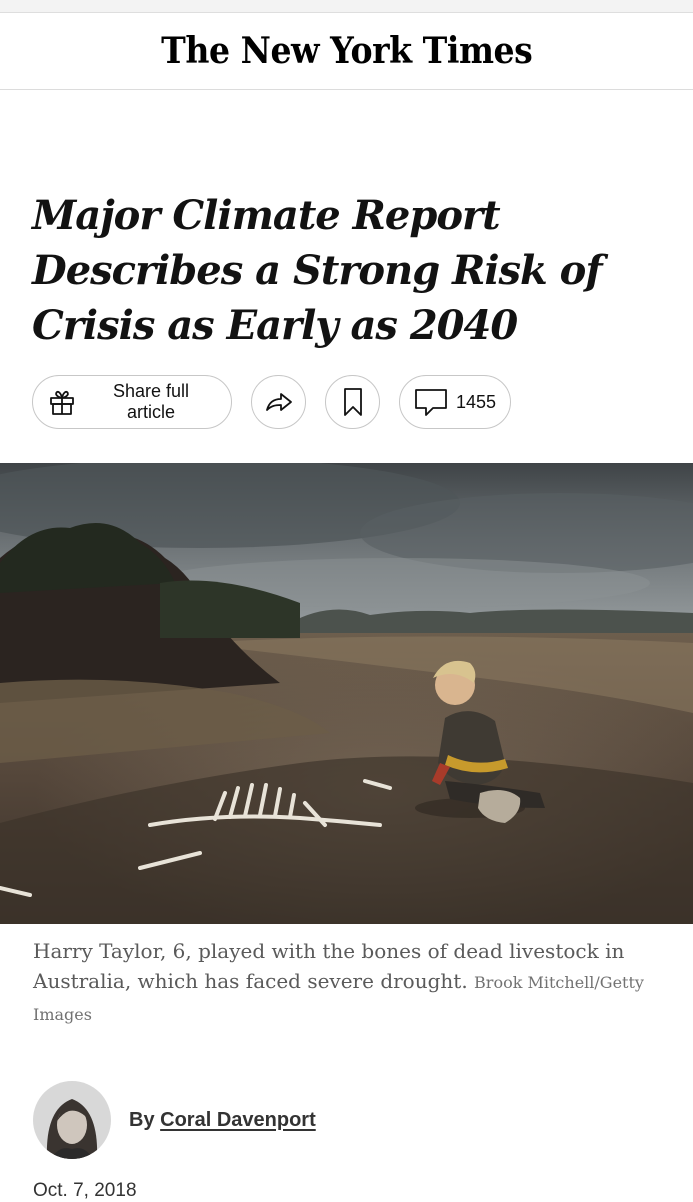  I want to click on author-avatar, so click(72, 1120).